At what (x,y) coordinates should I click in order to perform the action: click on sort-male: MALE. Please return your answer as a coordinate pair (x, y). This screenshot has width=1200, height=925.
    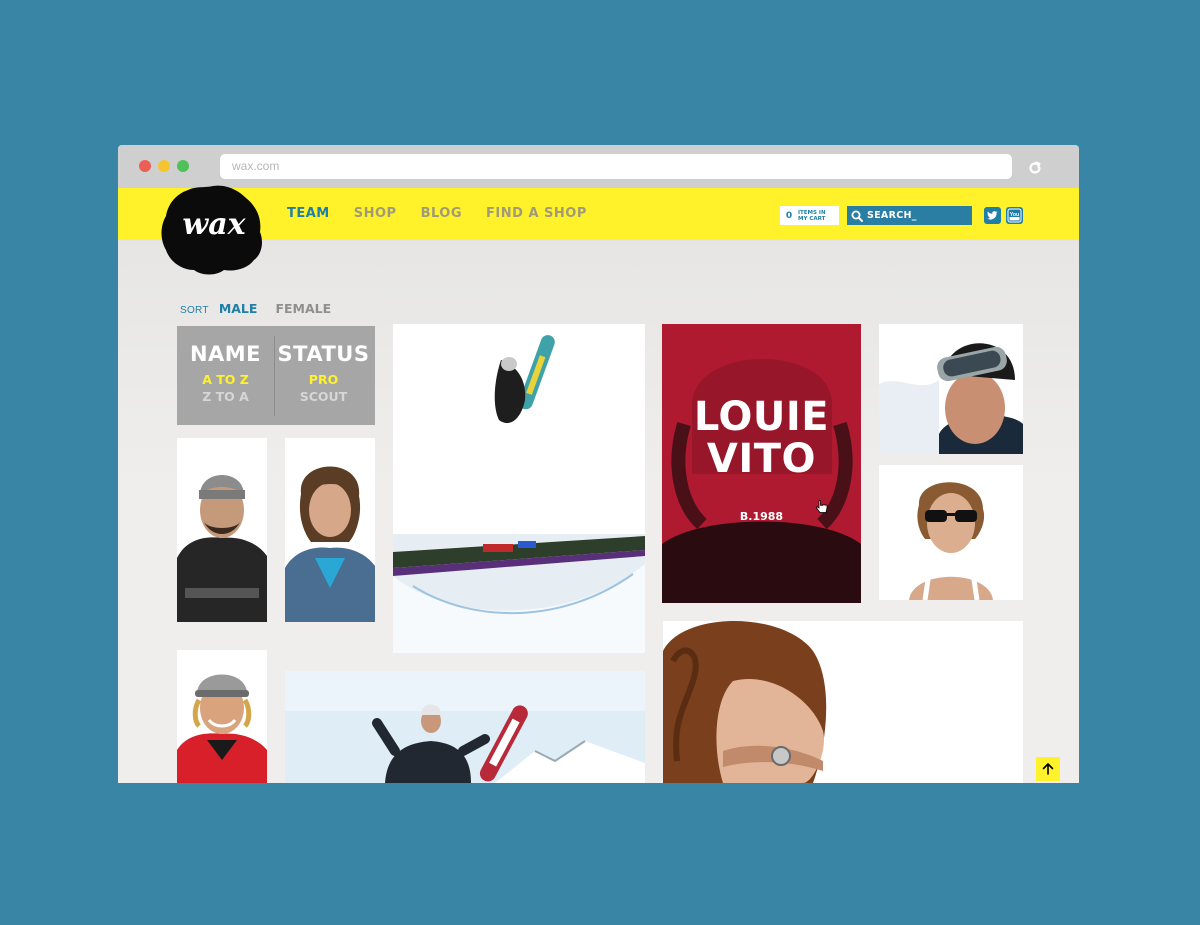
    Looking at the image, I should click on (238, 308).